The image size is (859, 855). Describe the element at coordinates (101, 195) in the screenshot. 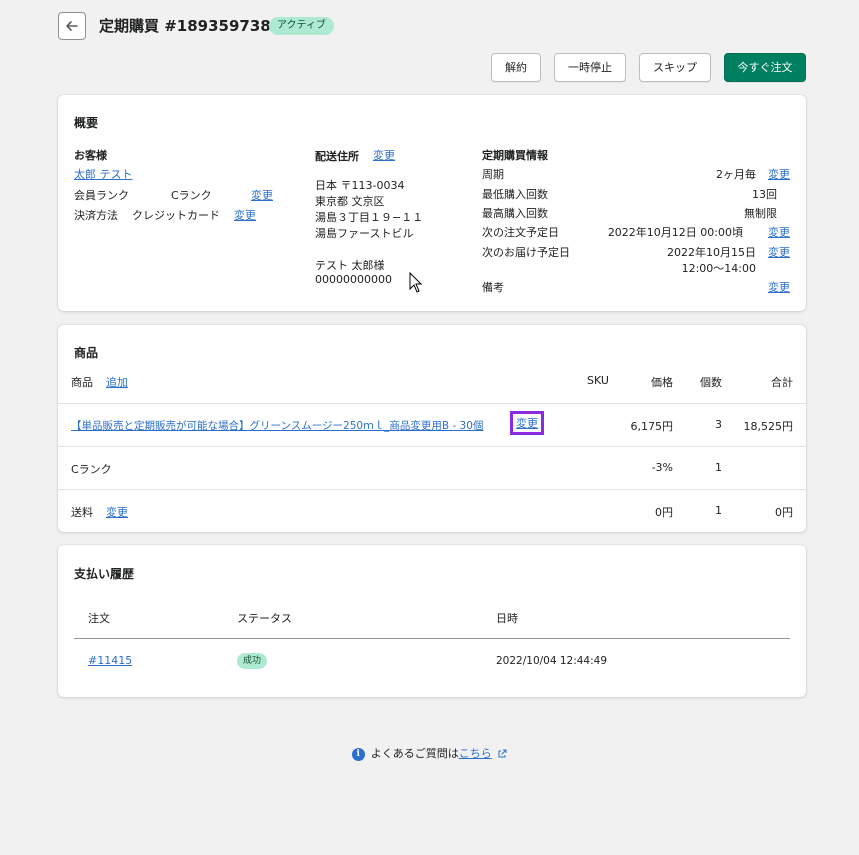

I see `member-rank-label: 会員ランク` at that location.